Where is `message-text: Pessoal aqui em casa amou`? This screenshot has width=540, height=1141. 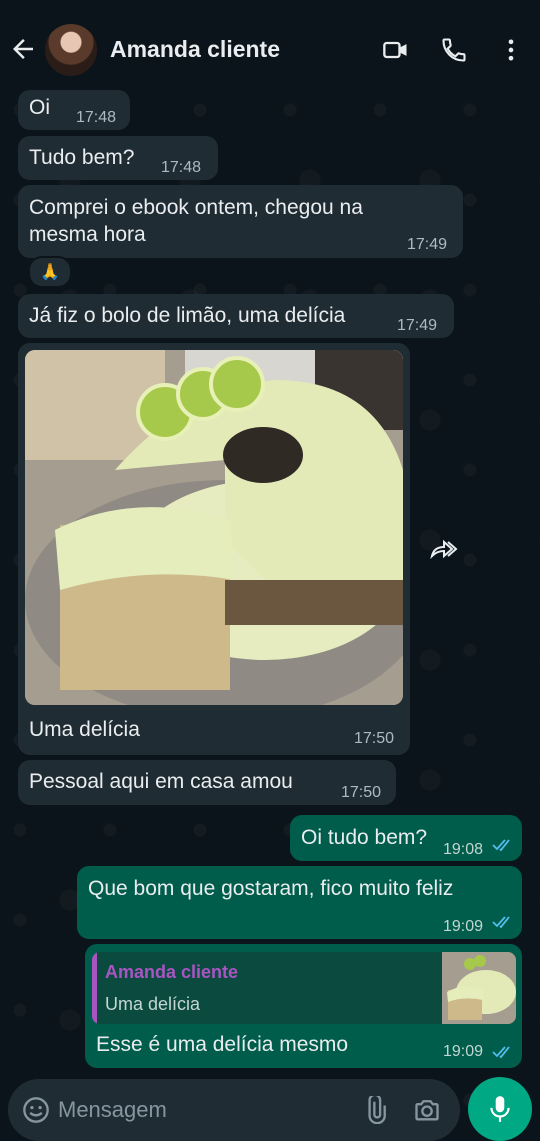
message-text: Pessoal aqui em casa amou is located at coordinates (161, 781).